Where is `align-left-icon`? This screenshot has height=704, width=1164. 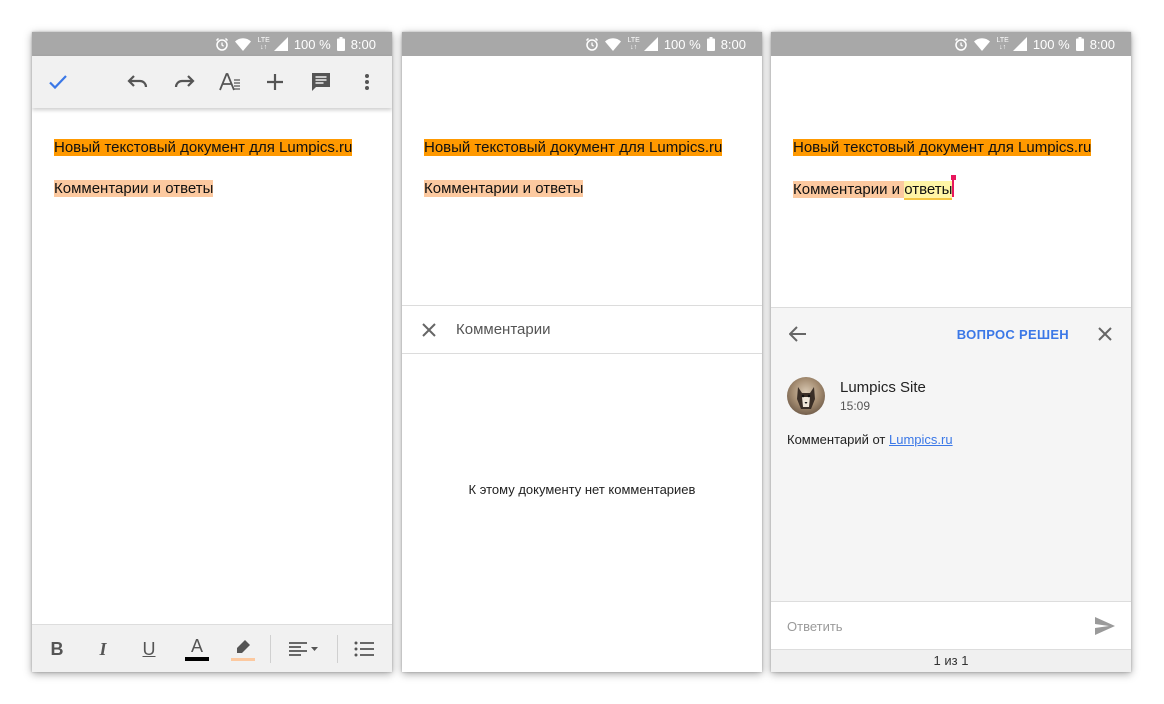 align-left-icon is located at coordinates (303, 649).